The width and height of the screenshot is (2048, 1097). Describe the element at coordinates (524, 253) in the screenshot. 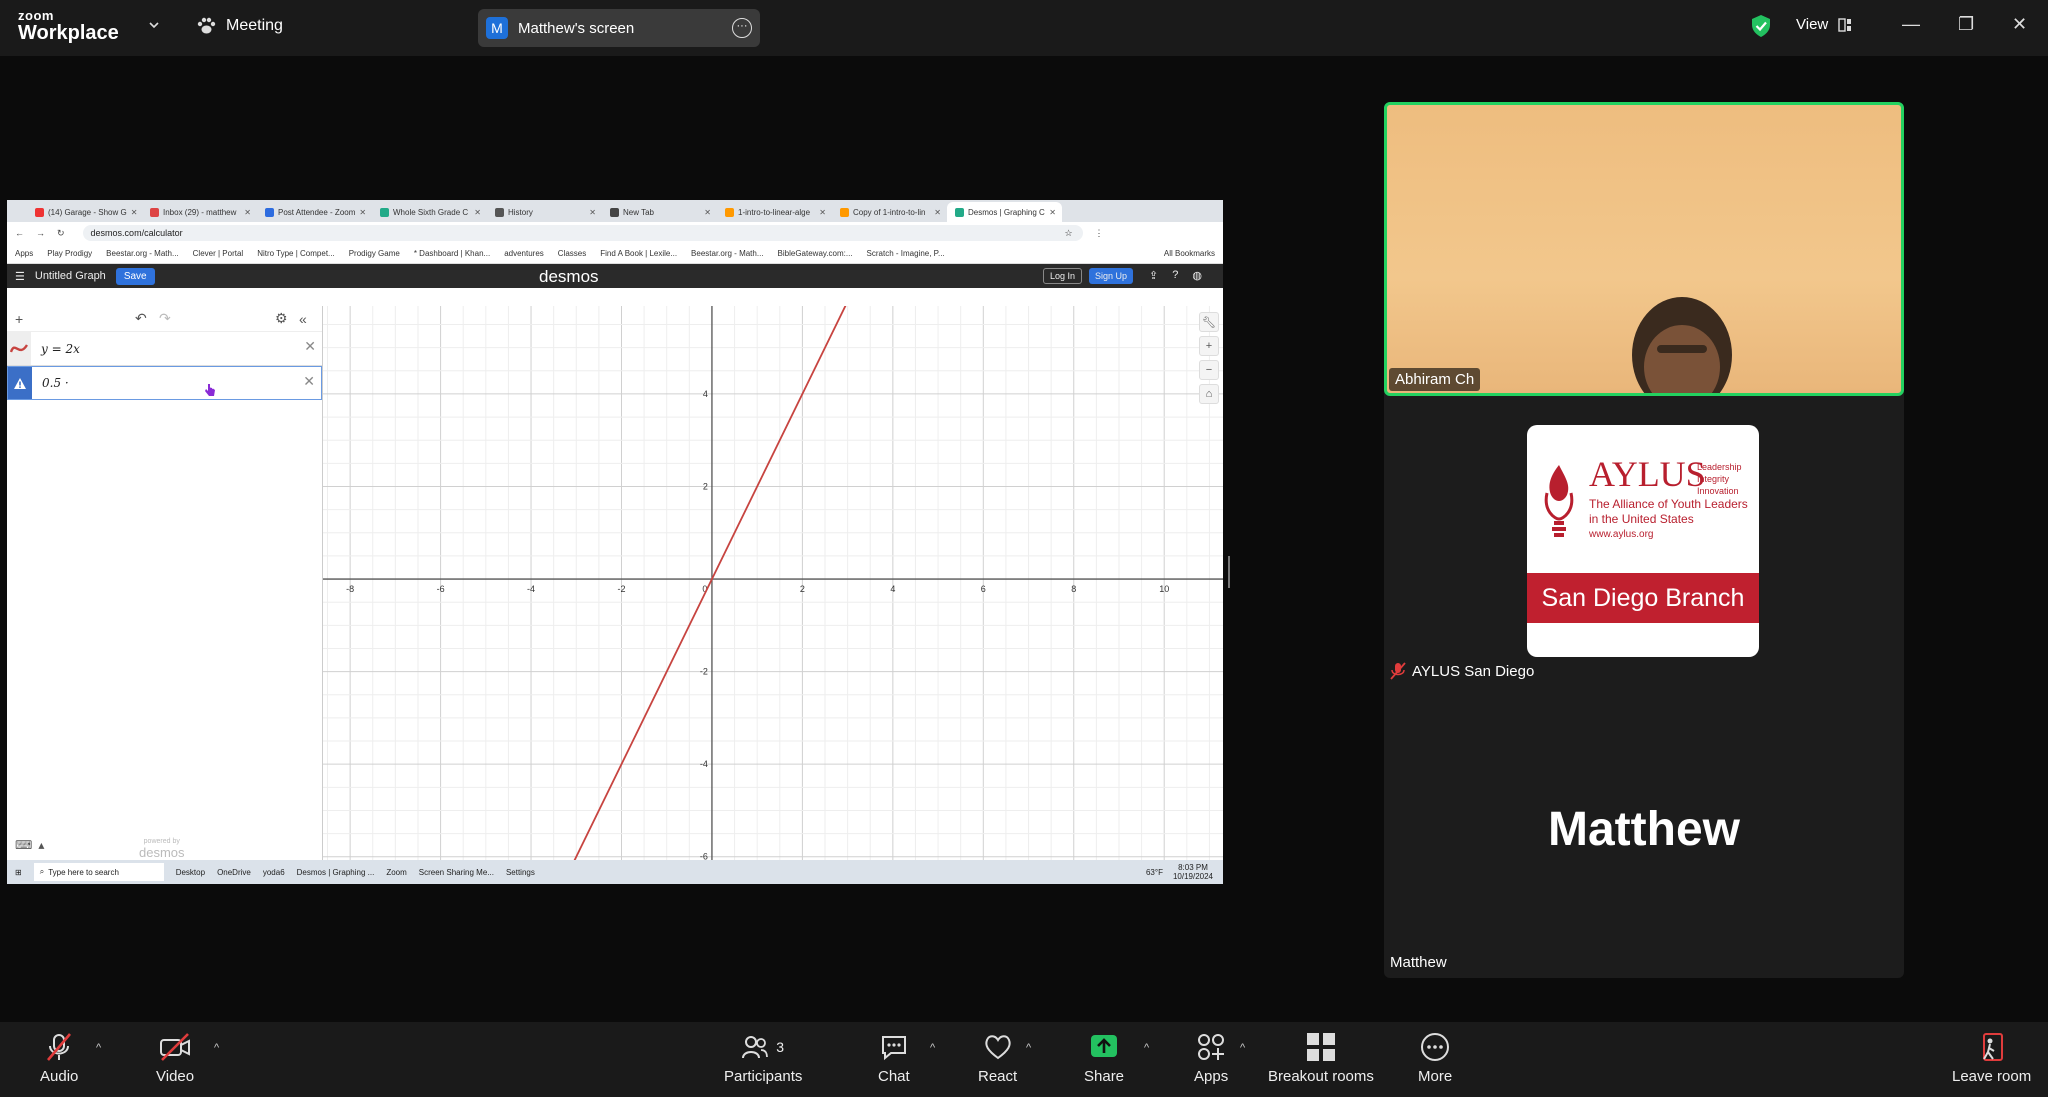

I see `bookmark-item: adventures` at that location.